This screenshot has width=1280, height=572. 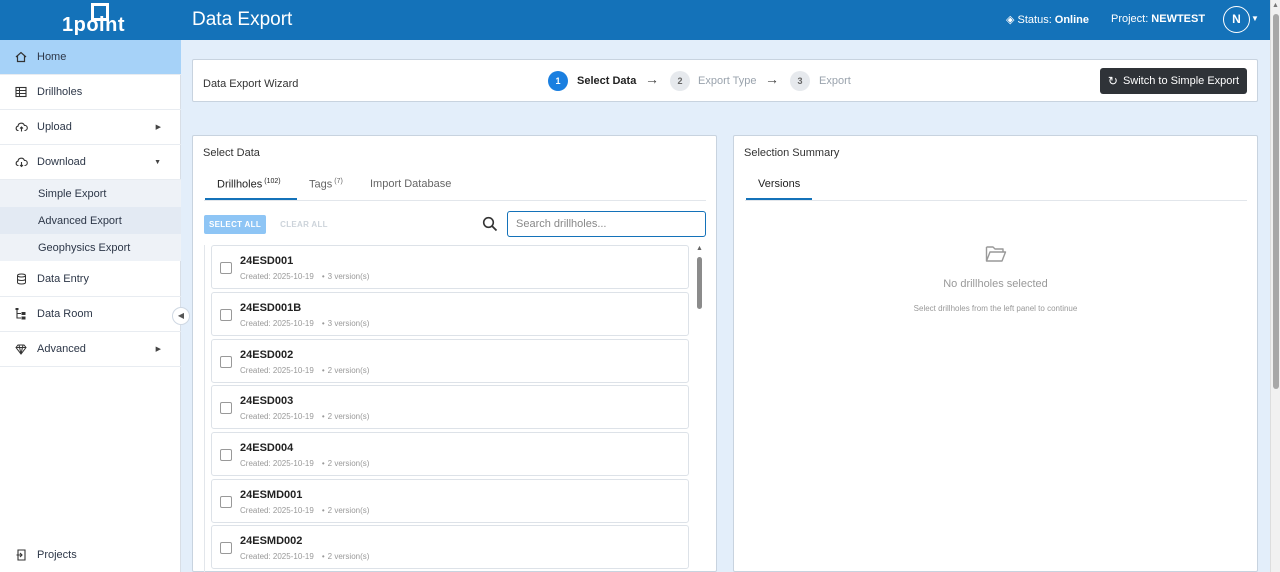 I want to click on step-2-number: 2, so click(x=680, y=81).